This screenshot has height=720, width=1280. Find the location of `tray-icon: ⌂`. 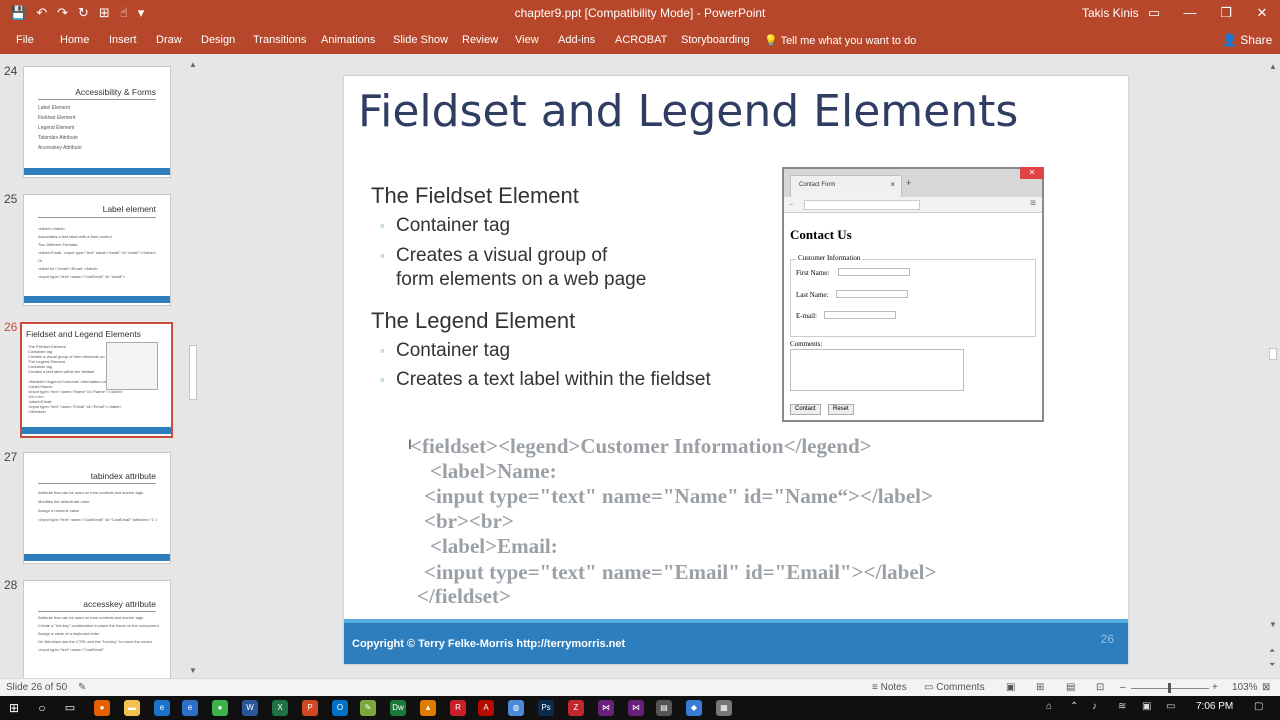

tray-icon: ⌂ is located at coordinates (1049, 706).